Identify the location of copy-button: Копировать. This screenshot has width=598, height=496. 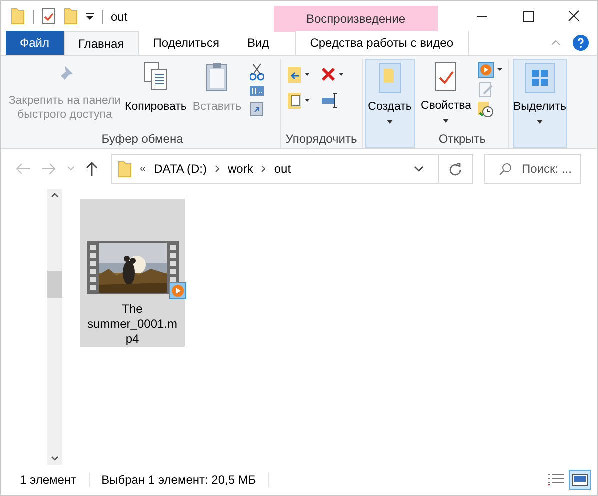
(156, 107).